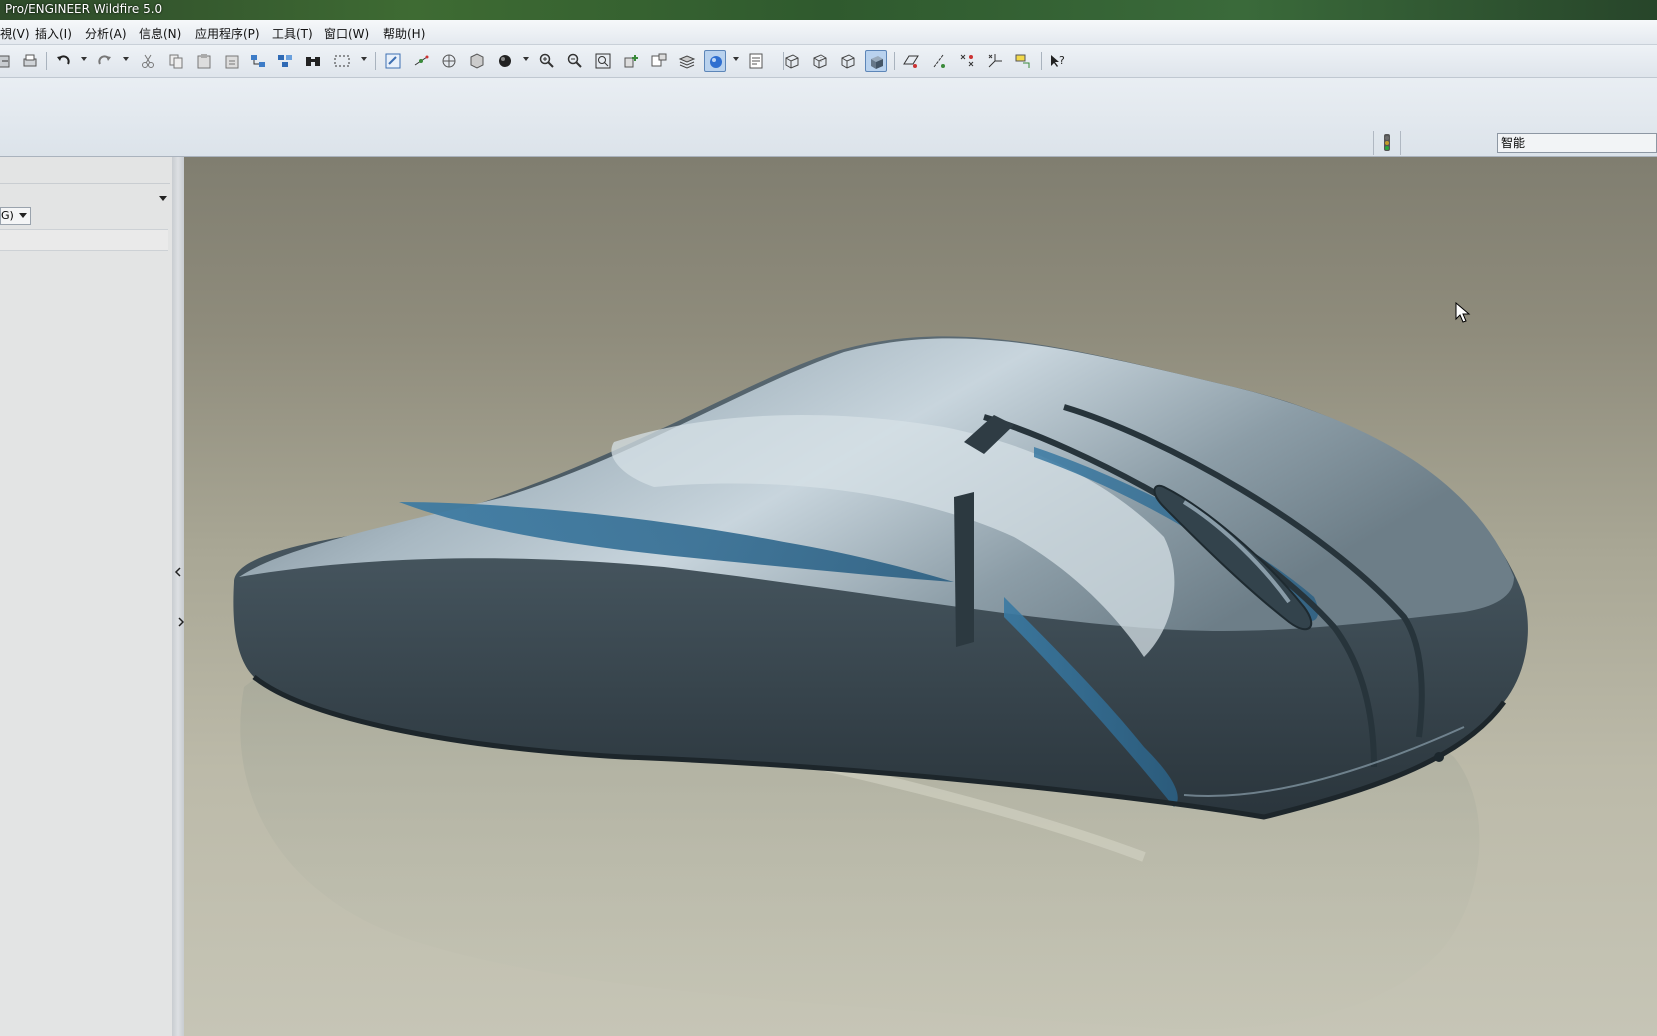 Image resolution: width=1657 pixels, height=1036 pixels. What do you see at coordinates (736, 59) in the screenshot?
I see `appearance-dropdown-icon` at bounding box center [736, 59].